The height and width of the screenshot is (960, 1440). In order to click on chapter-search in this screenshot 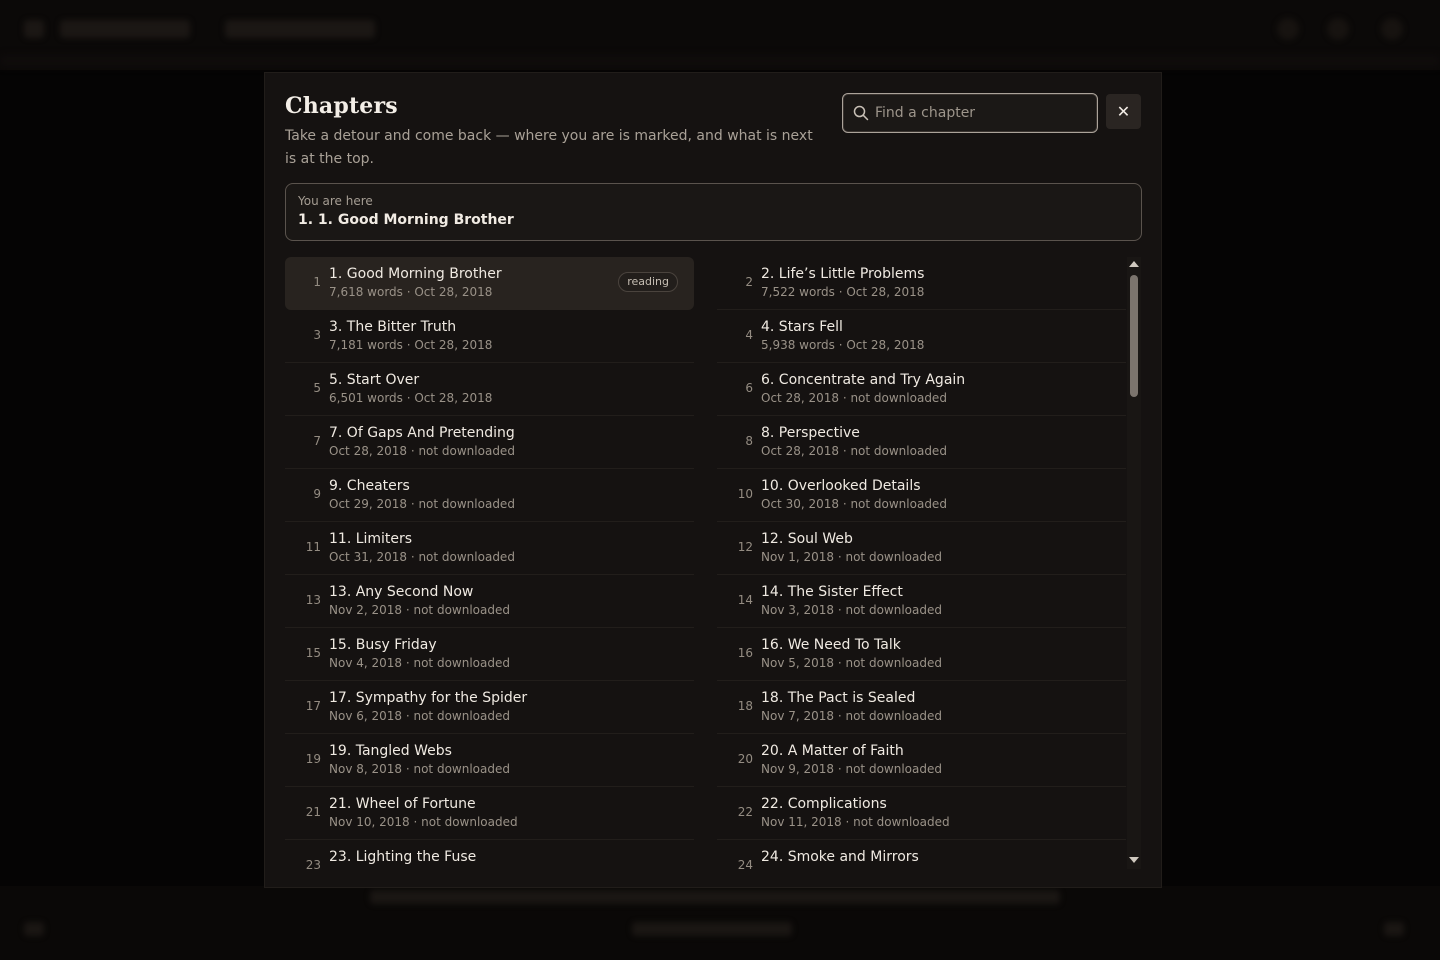, I will do `click(970, 113)`.